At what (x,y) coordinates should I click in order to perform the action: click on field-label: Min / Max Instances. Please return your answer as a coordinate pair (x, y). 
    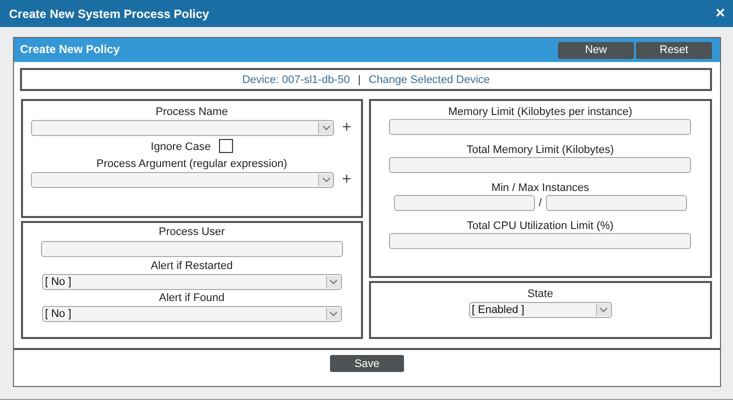
    Looking at the image, I should click on (540, 188).